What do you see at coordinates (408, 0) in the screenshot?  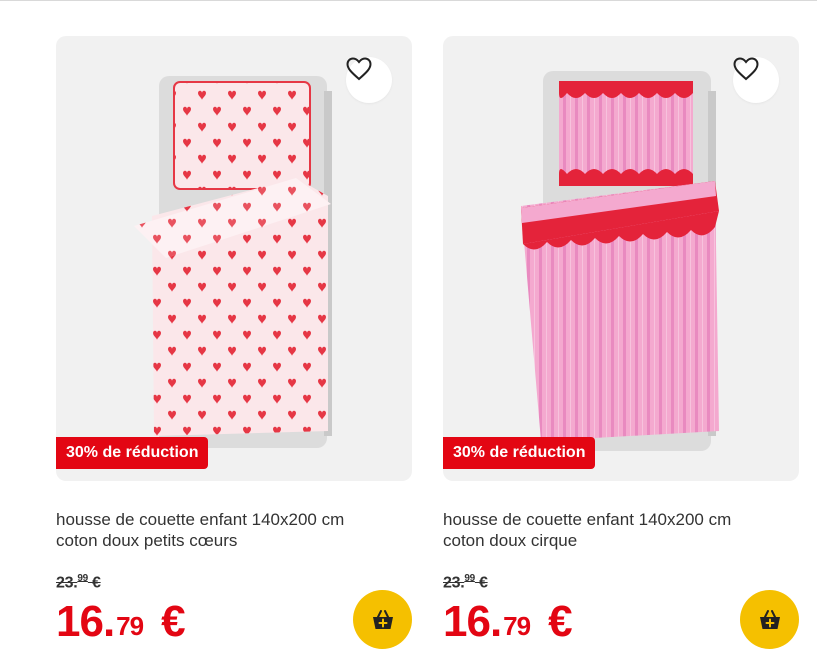 I see `top-divider` at bounding box center [408, 0].